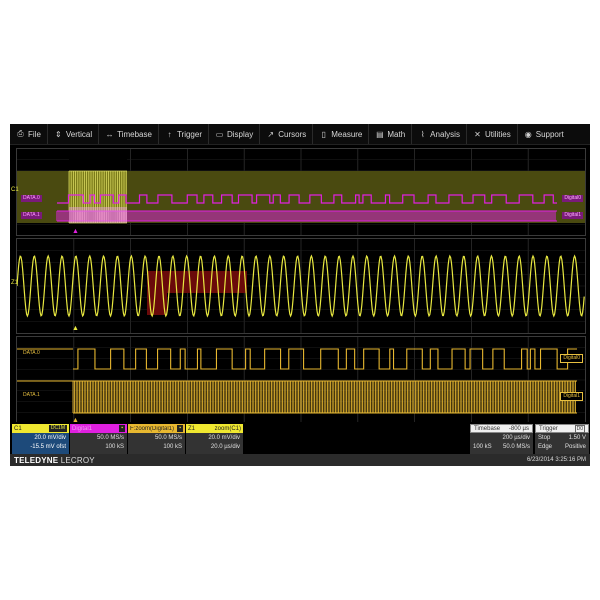  Describe the element at coordinates (577, 438) in the screenshot. I see `trigger-level: 1.50 V` at that location.